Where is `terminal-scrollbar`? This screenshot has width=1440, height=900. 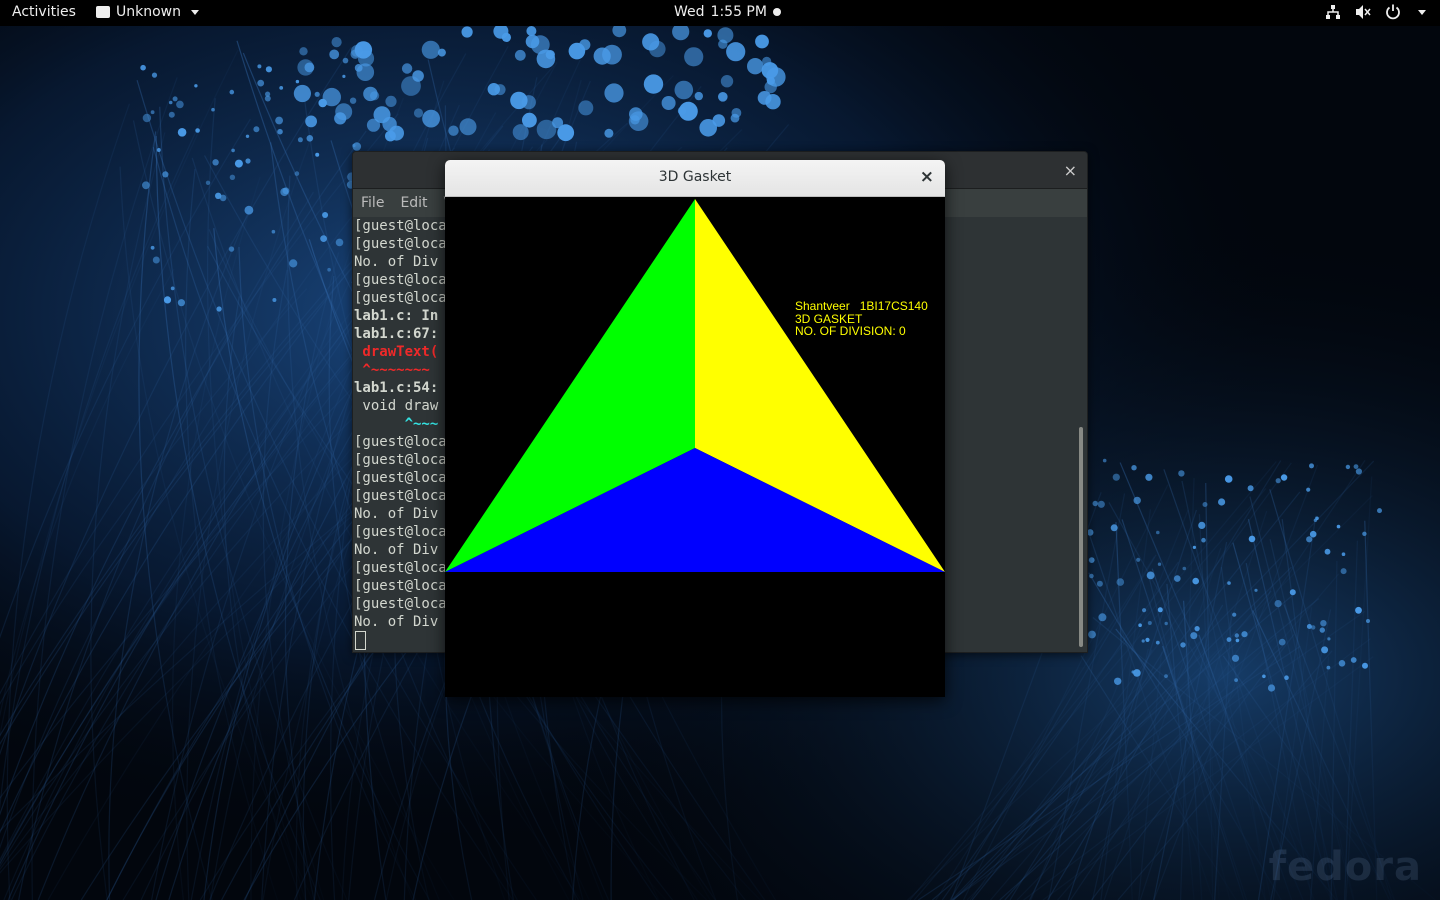 terminal-scrollbar is located at coordinates (1081, 434).